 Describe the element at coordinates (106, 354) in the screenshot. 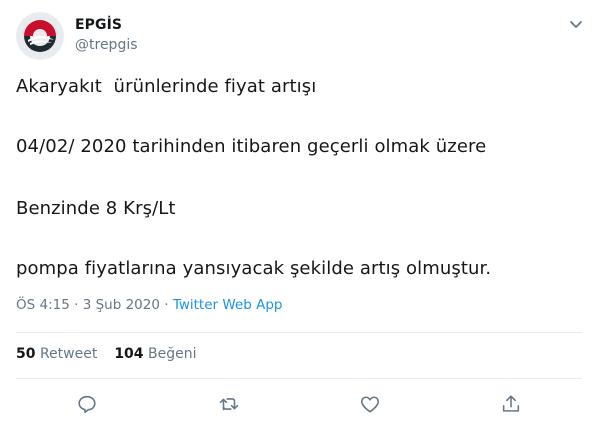

I see `tweet-stats: 50 Retweet 104 Beğeni` at that location.